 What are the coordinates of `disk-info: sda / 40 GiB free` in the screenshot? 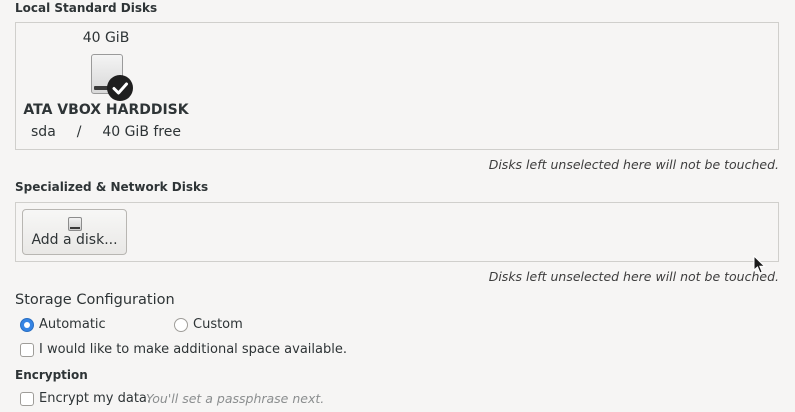 It's located at (106, 132).